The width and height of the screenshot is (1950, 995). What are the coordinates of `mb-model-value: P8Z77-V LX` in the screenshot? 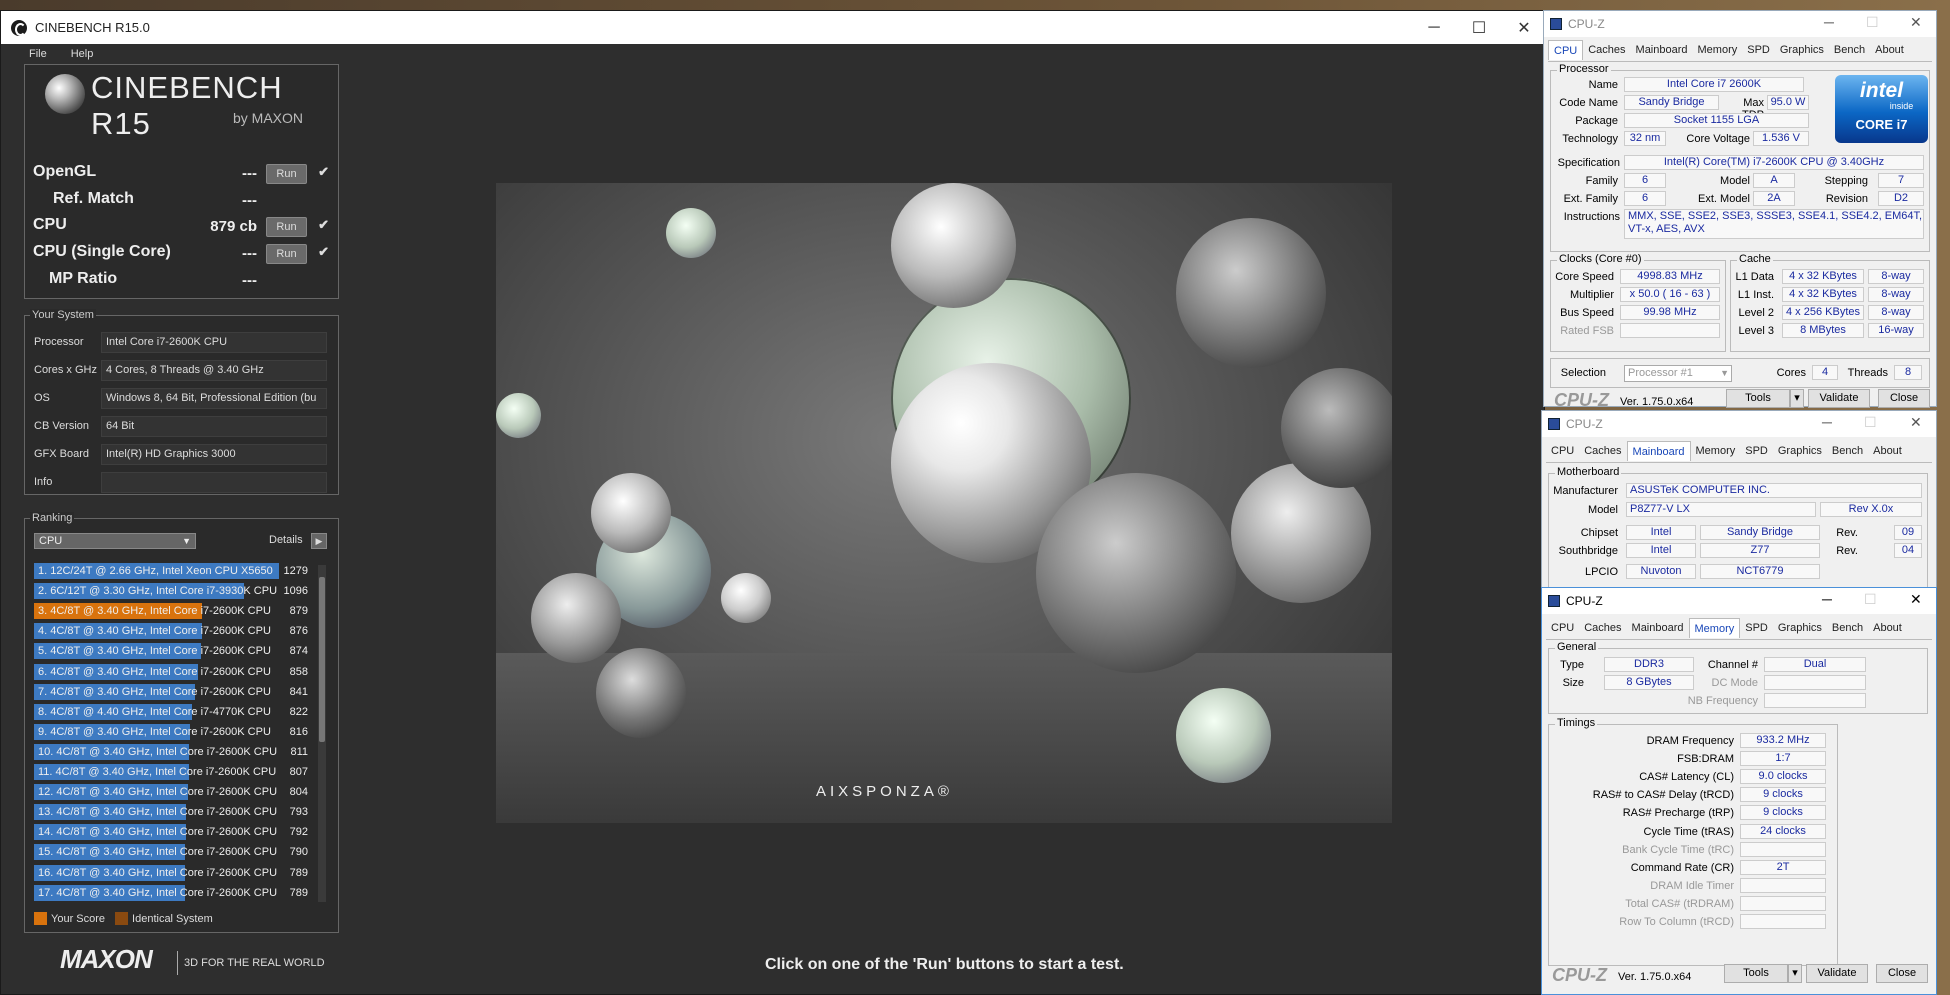 It's located at (1721, 509).